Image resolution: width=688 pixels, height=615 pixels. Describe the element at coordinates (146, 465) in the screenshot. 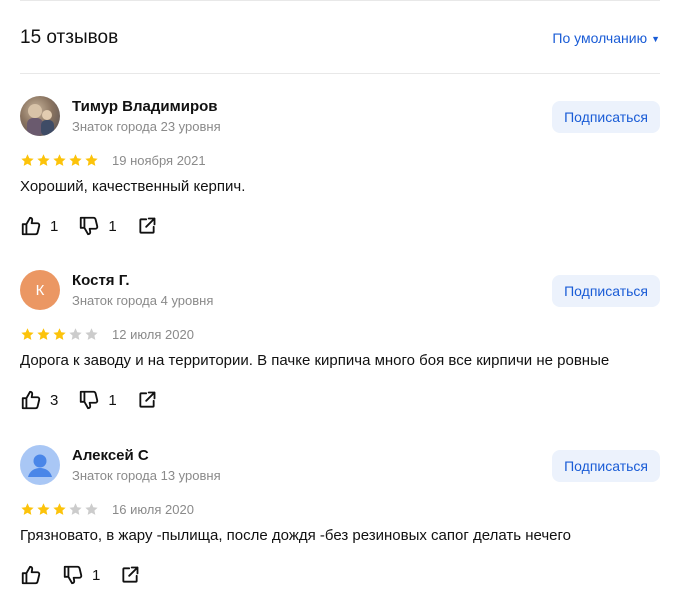

I see `author-info: Алексей С Знаток города 13 уровня` at that location.